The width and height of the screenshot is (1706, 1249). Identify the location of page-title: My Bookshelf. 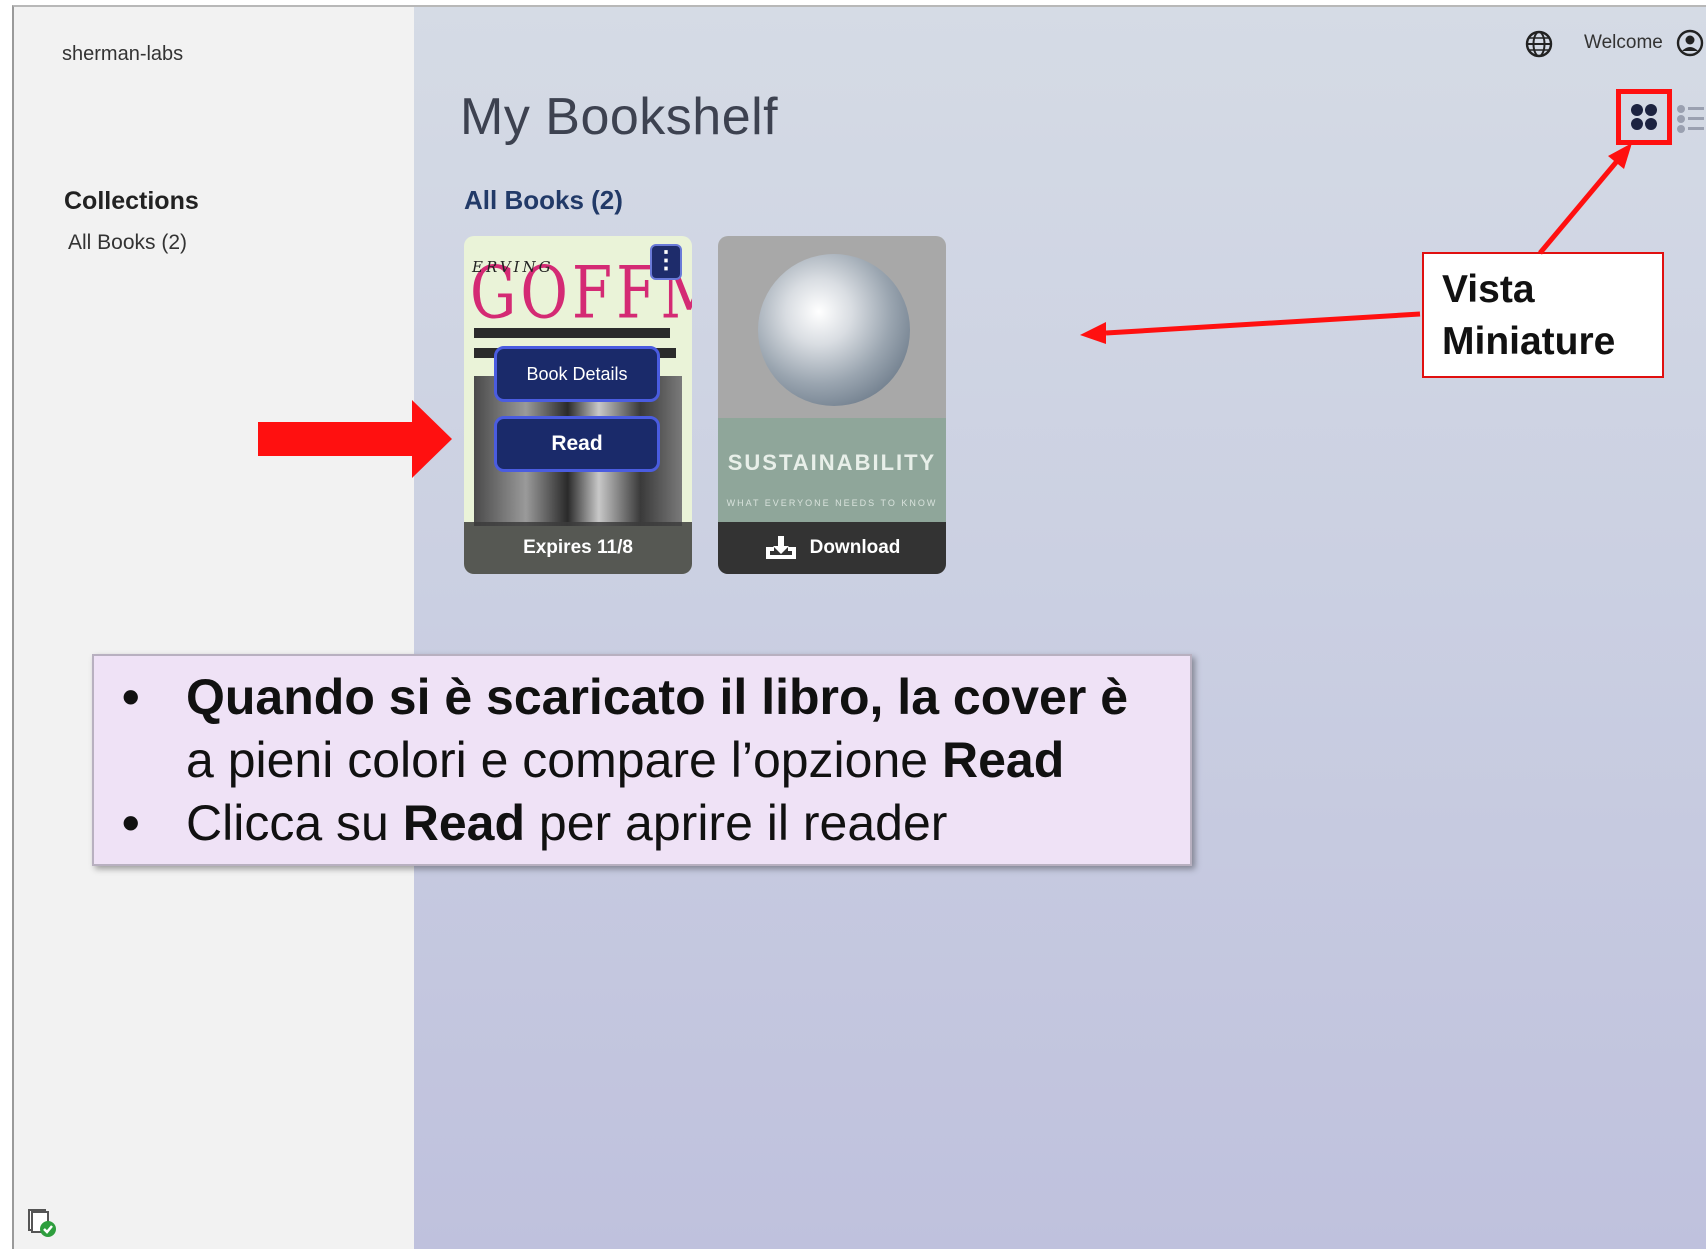
(619, 117).